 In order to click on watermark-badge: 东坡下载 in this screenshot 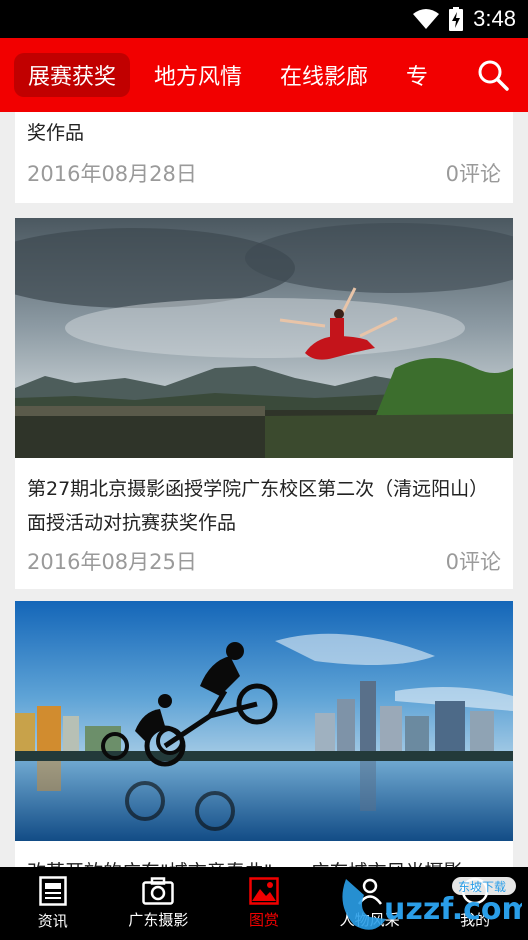, I will do `click(482, 887)`.